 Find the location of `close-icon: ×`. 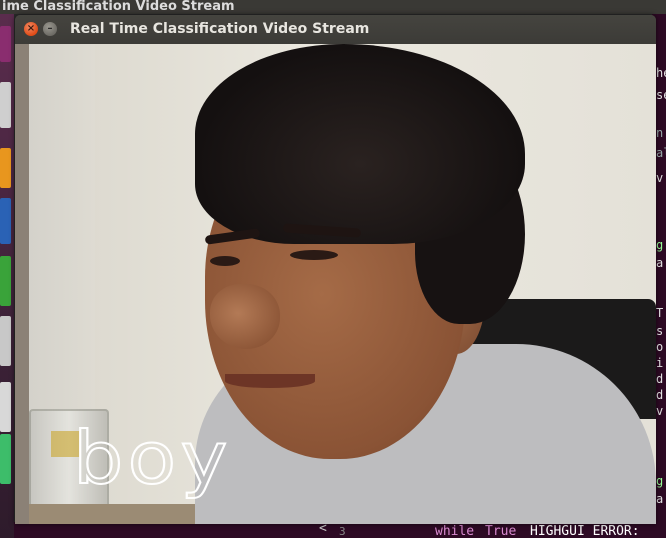

close-icon: × is located at coordinates (31, 29).